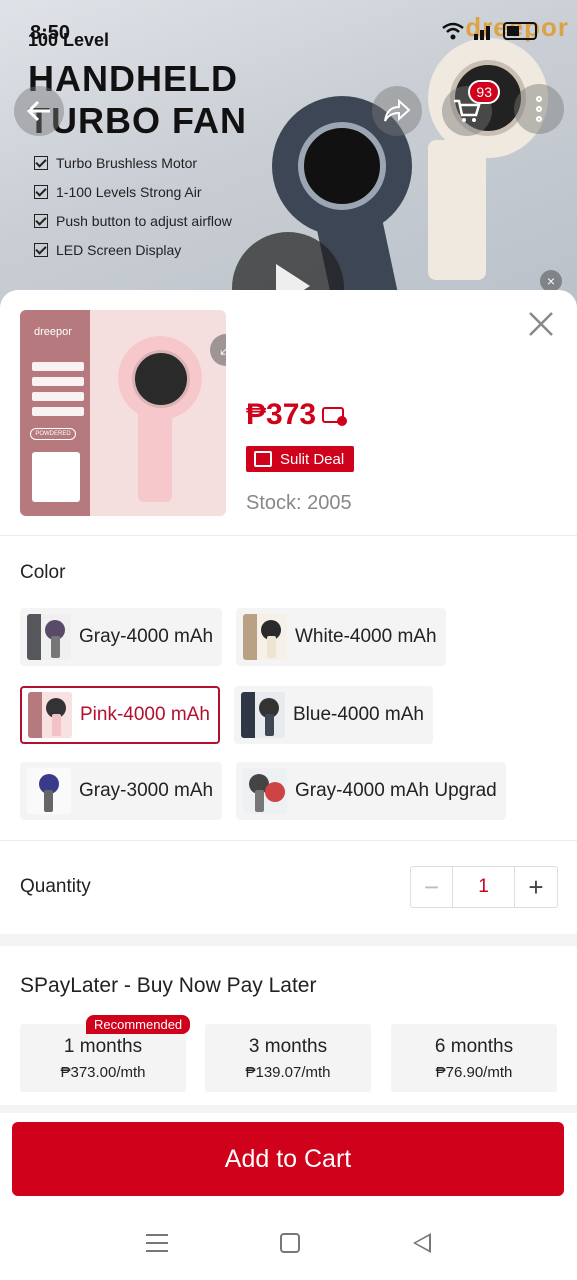  What do you see at coordinates (453, 31) in the screenshot?
I see `wifi-icon` at bounding box center [453, 31].